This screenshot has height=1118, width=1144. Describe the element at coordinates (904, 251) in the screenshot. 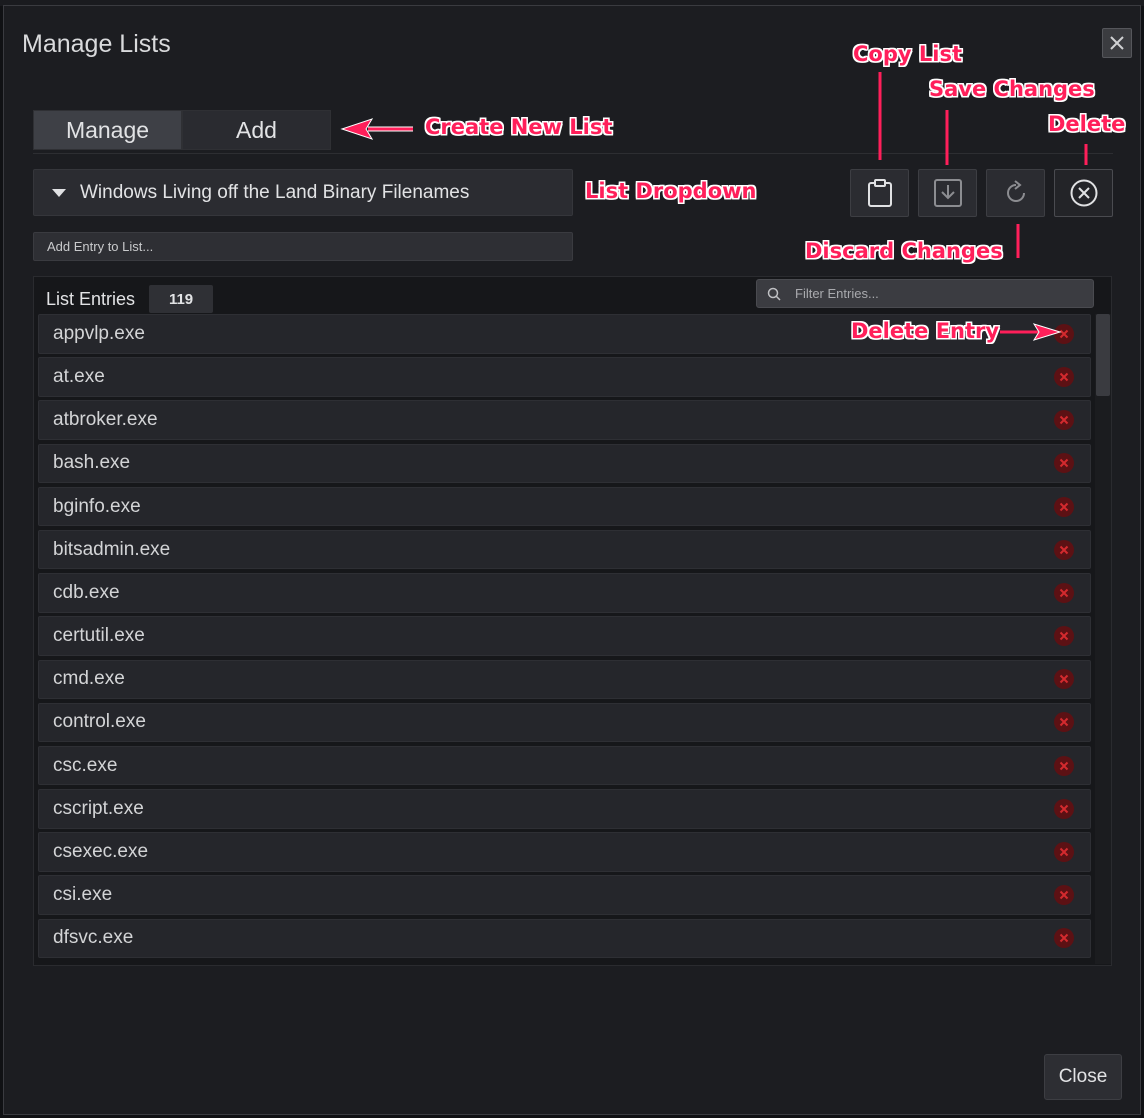

I see `annotation-discard-changes: Discard Changes` at that location.